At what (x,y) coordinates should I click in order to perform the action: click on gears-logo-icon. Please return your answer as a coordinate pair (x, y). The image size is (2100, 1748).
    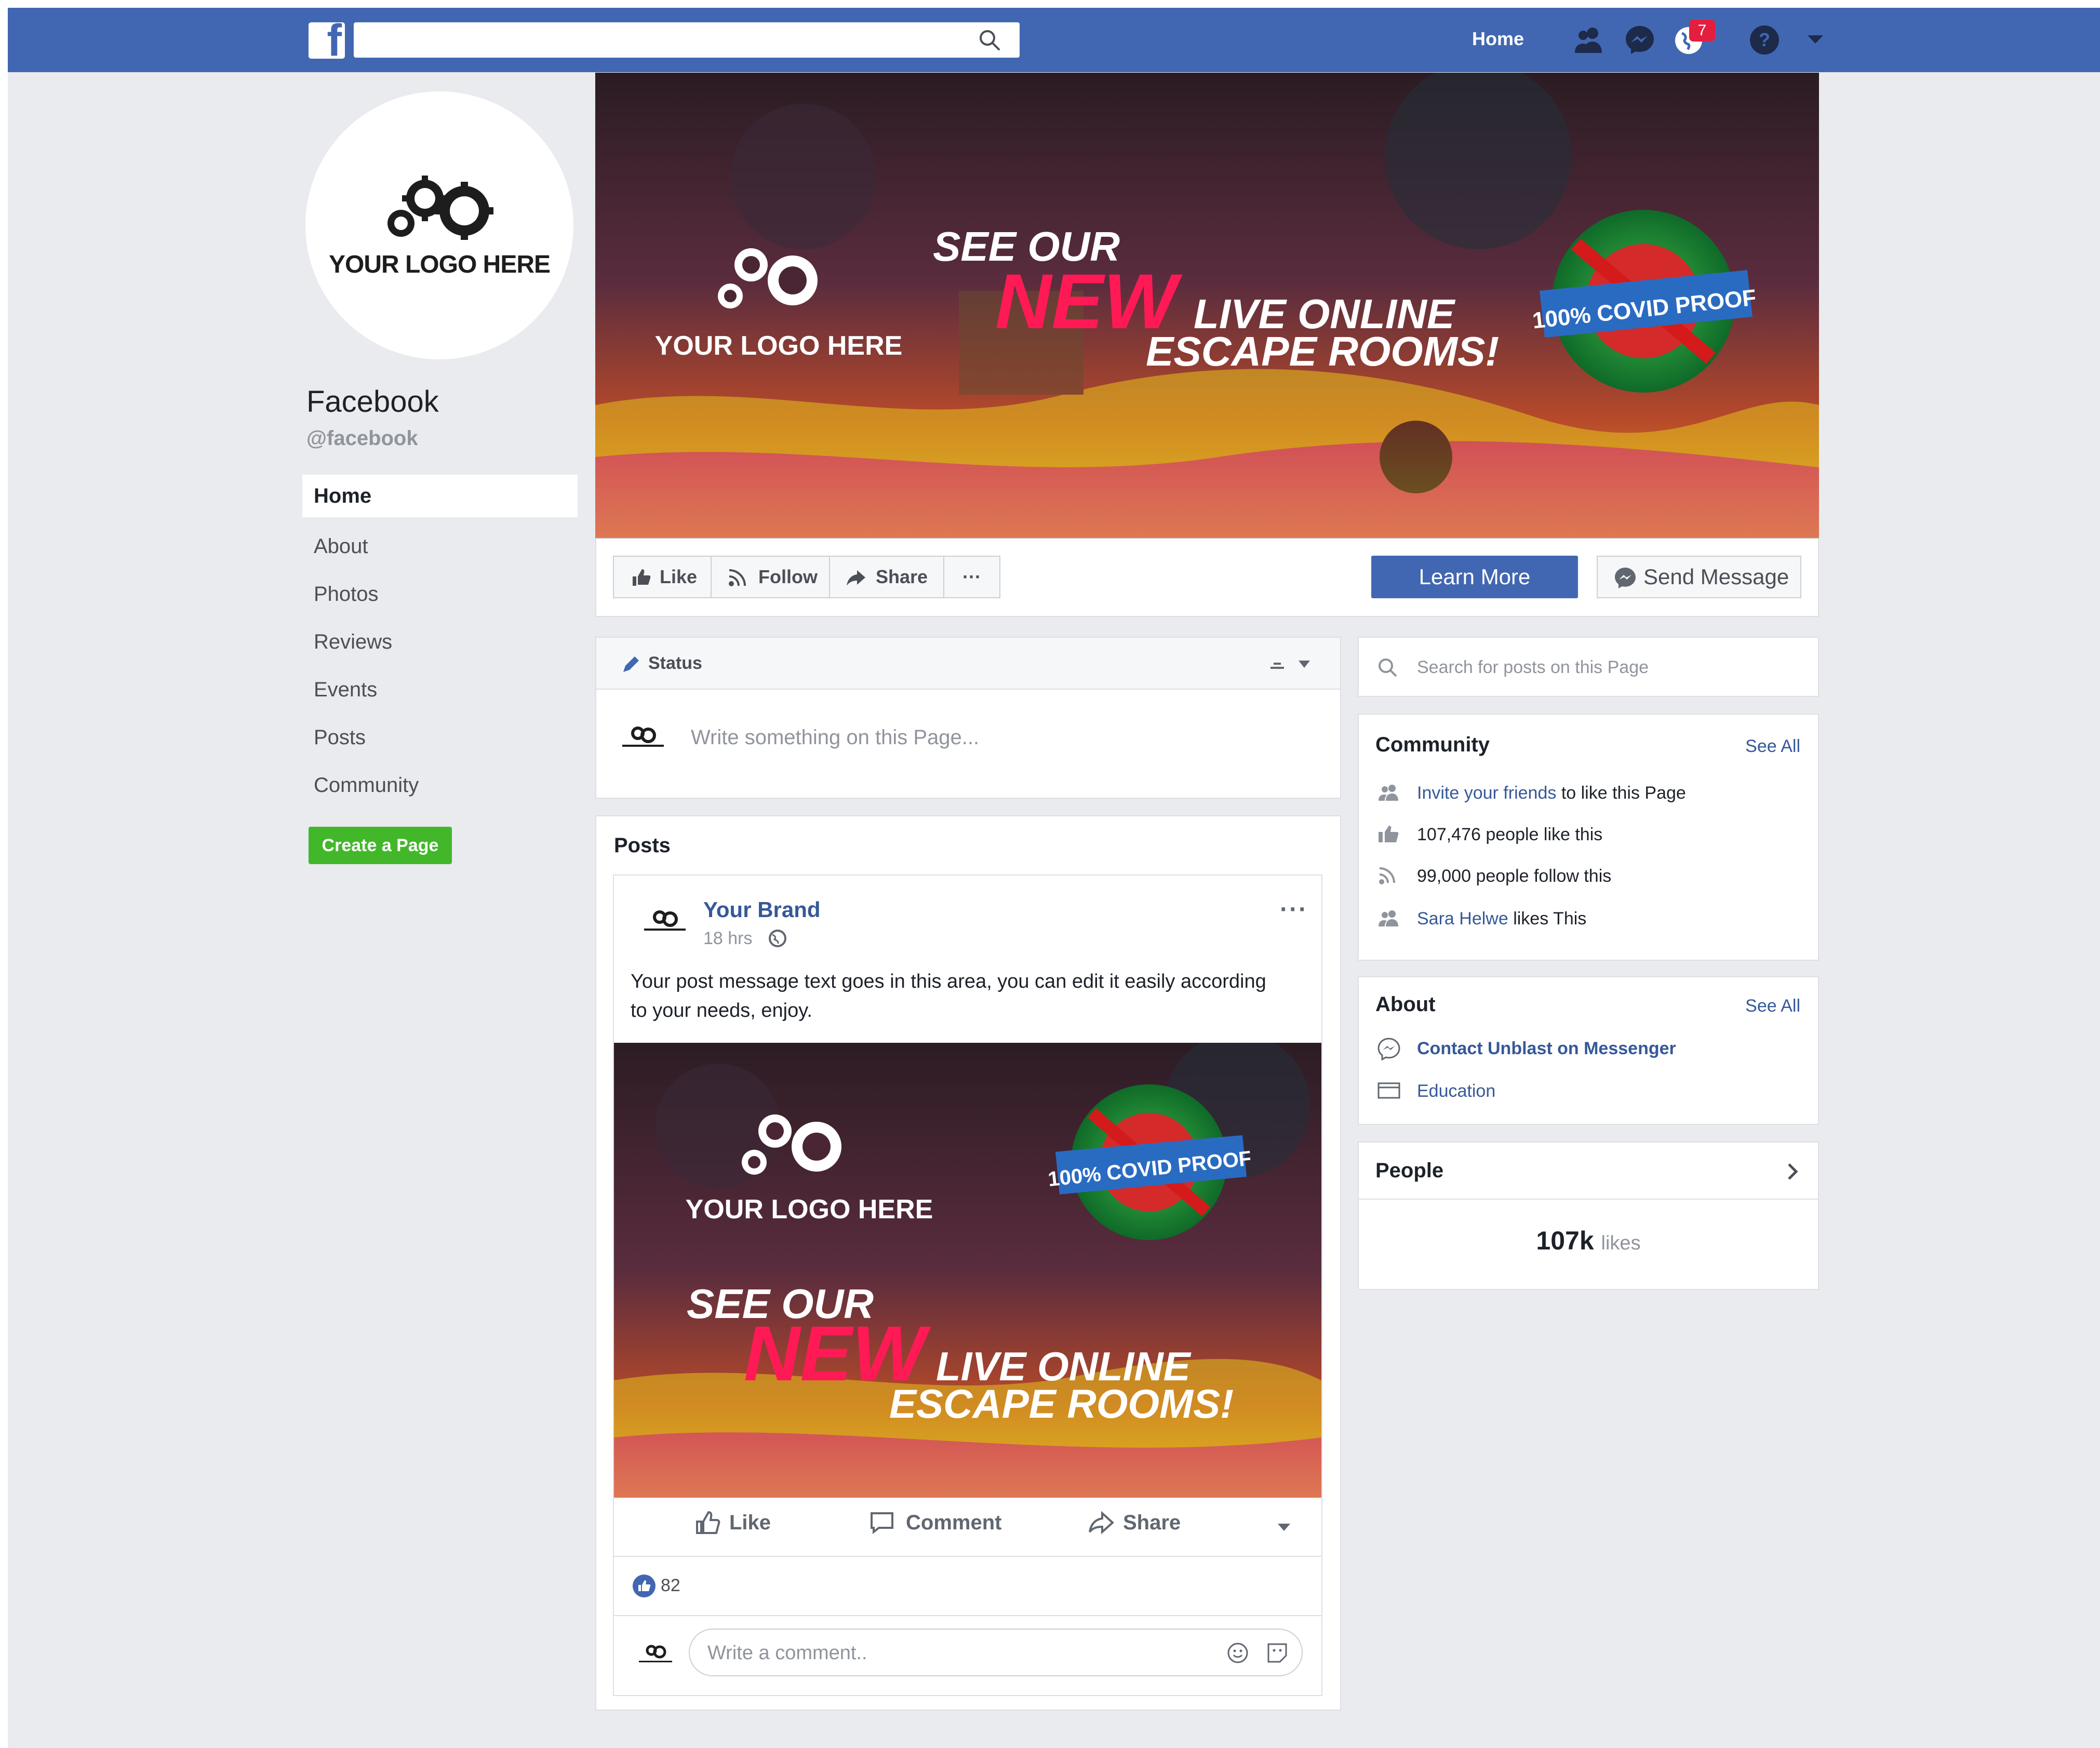
    Looking at the image, I should click on (440, 208).